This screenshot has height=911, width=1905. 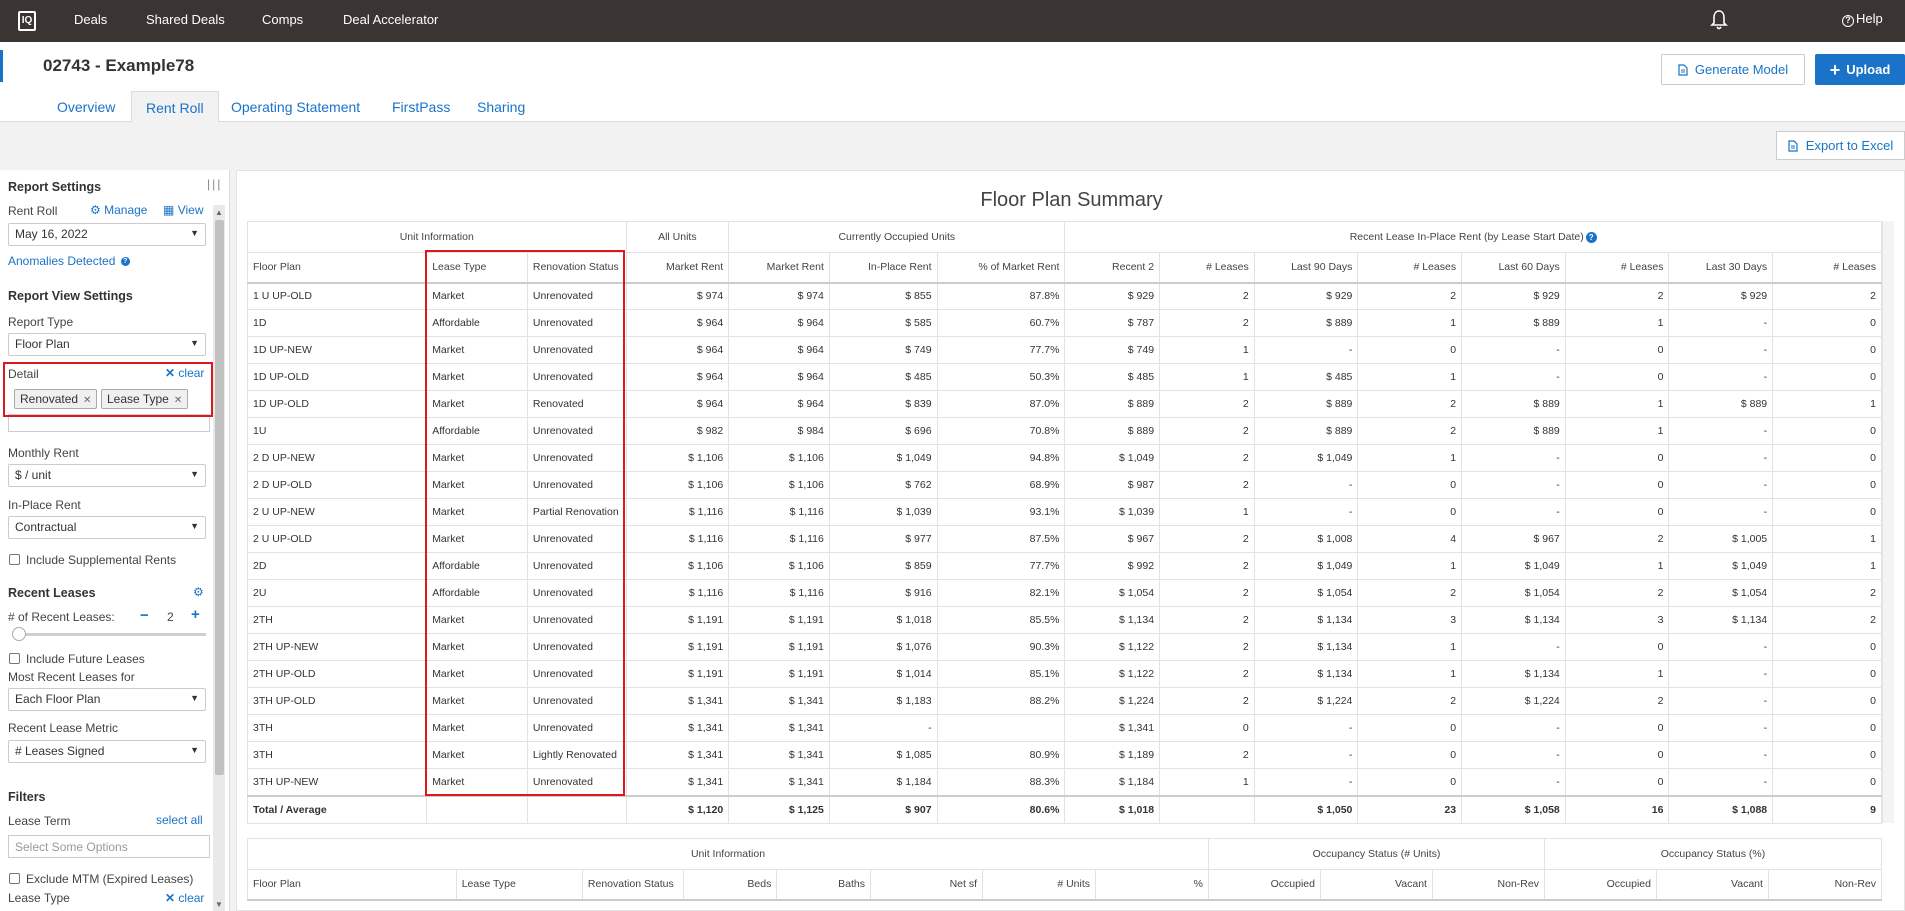 I want to click on info-icon: ?, so click(x=1591, y=237).